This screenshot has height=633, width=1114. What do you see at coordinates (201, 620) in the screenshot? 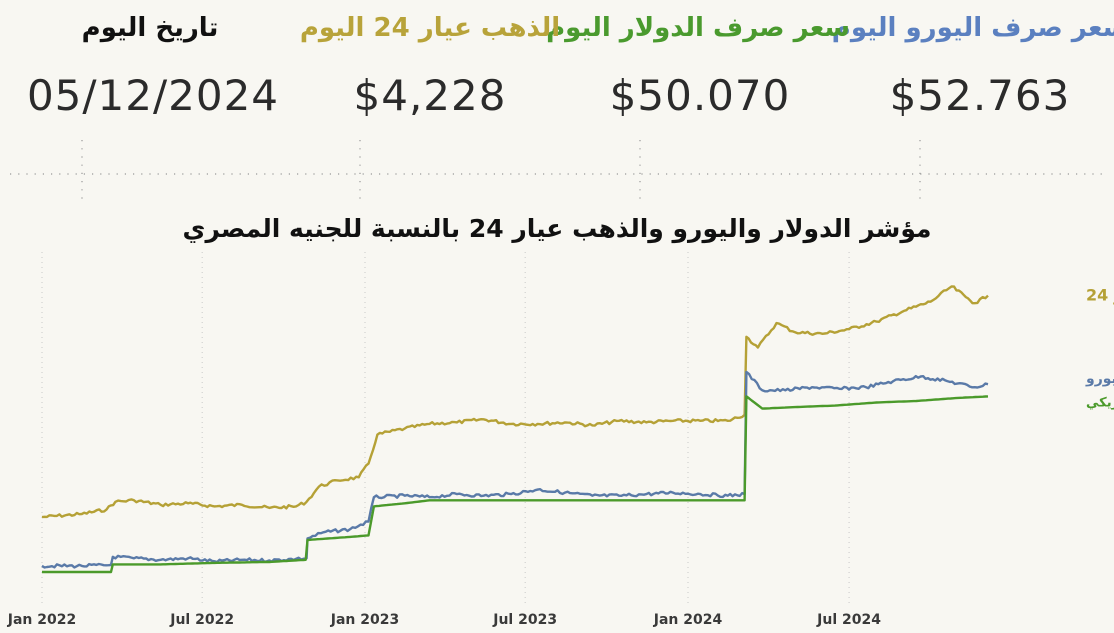
I see `x-tick-label: Jul 2022` at bounding box center [201, 620].